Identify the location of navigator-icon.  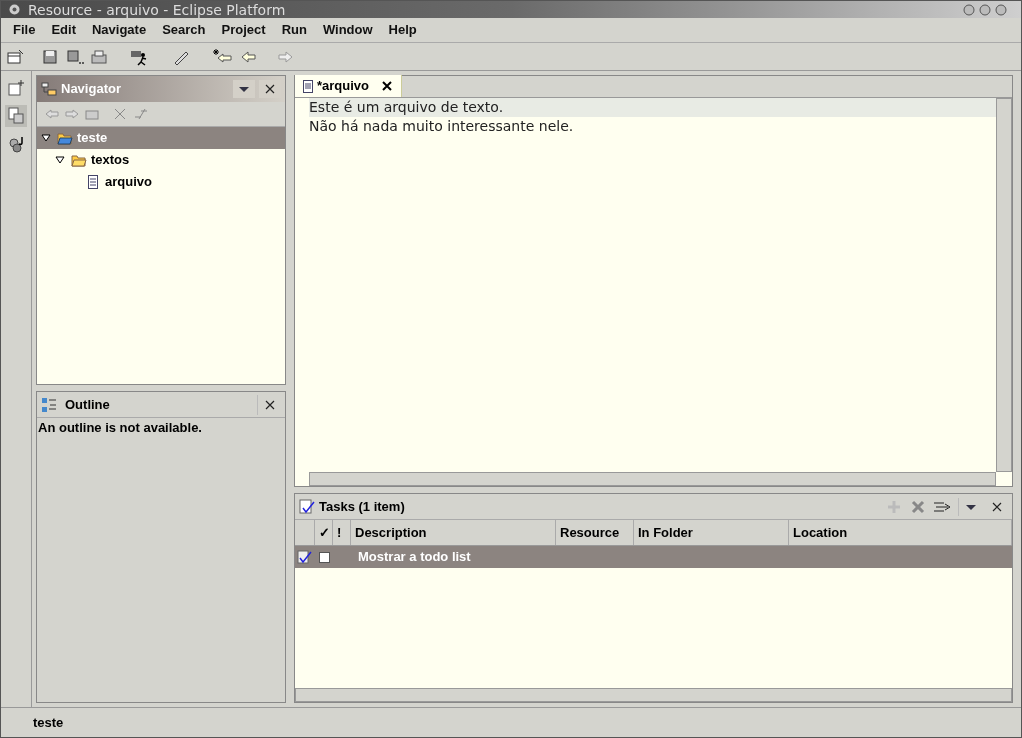
(49, 89).